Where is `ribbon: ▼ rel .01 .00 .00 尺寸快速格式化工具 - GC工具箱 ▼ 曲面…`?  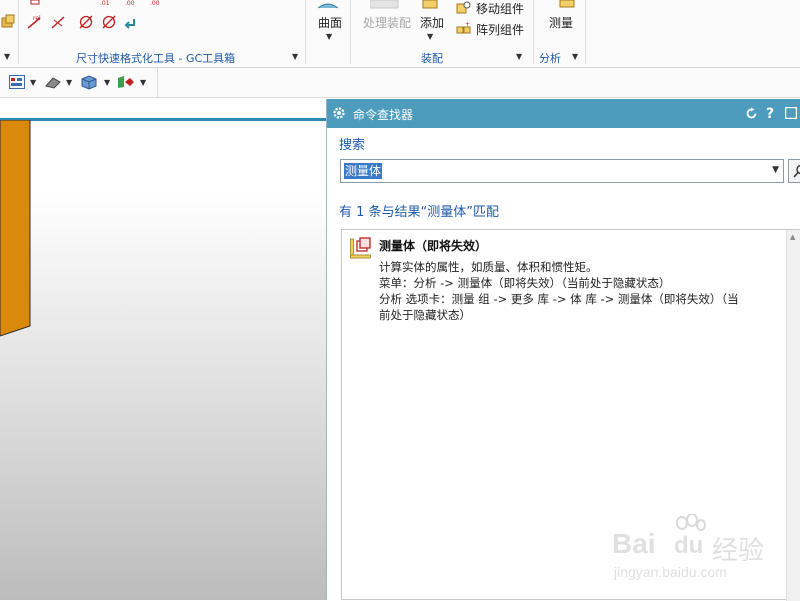
ribbon: ▼ rel .01 .00 .00 尺寸快速格式化工具 - GC工具箱 ▼ 曲面… is located at coordinates (400, 34).